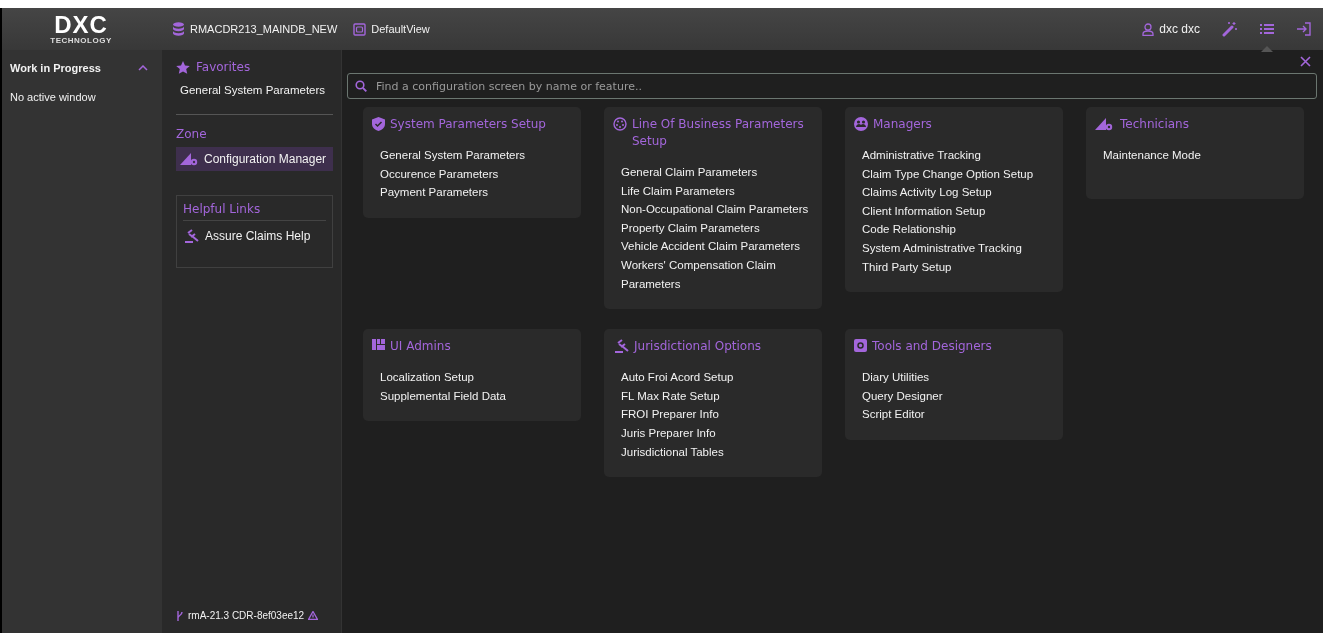  What do you see at coordinates (932, 347) in the screenshot?
I see `card-title: Tools and Designers` at bounding box center [932, 347].